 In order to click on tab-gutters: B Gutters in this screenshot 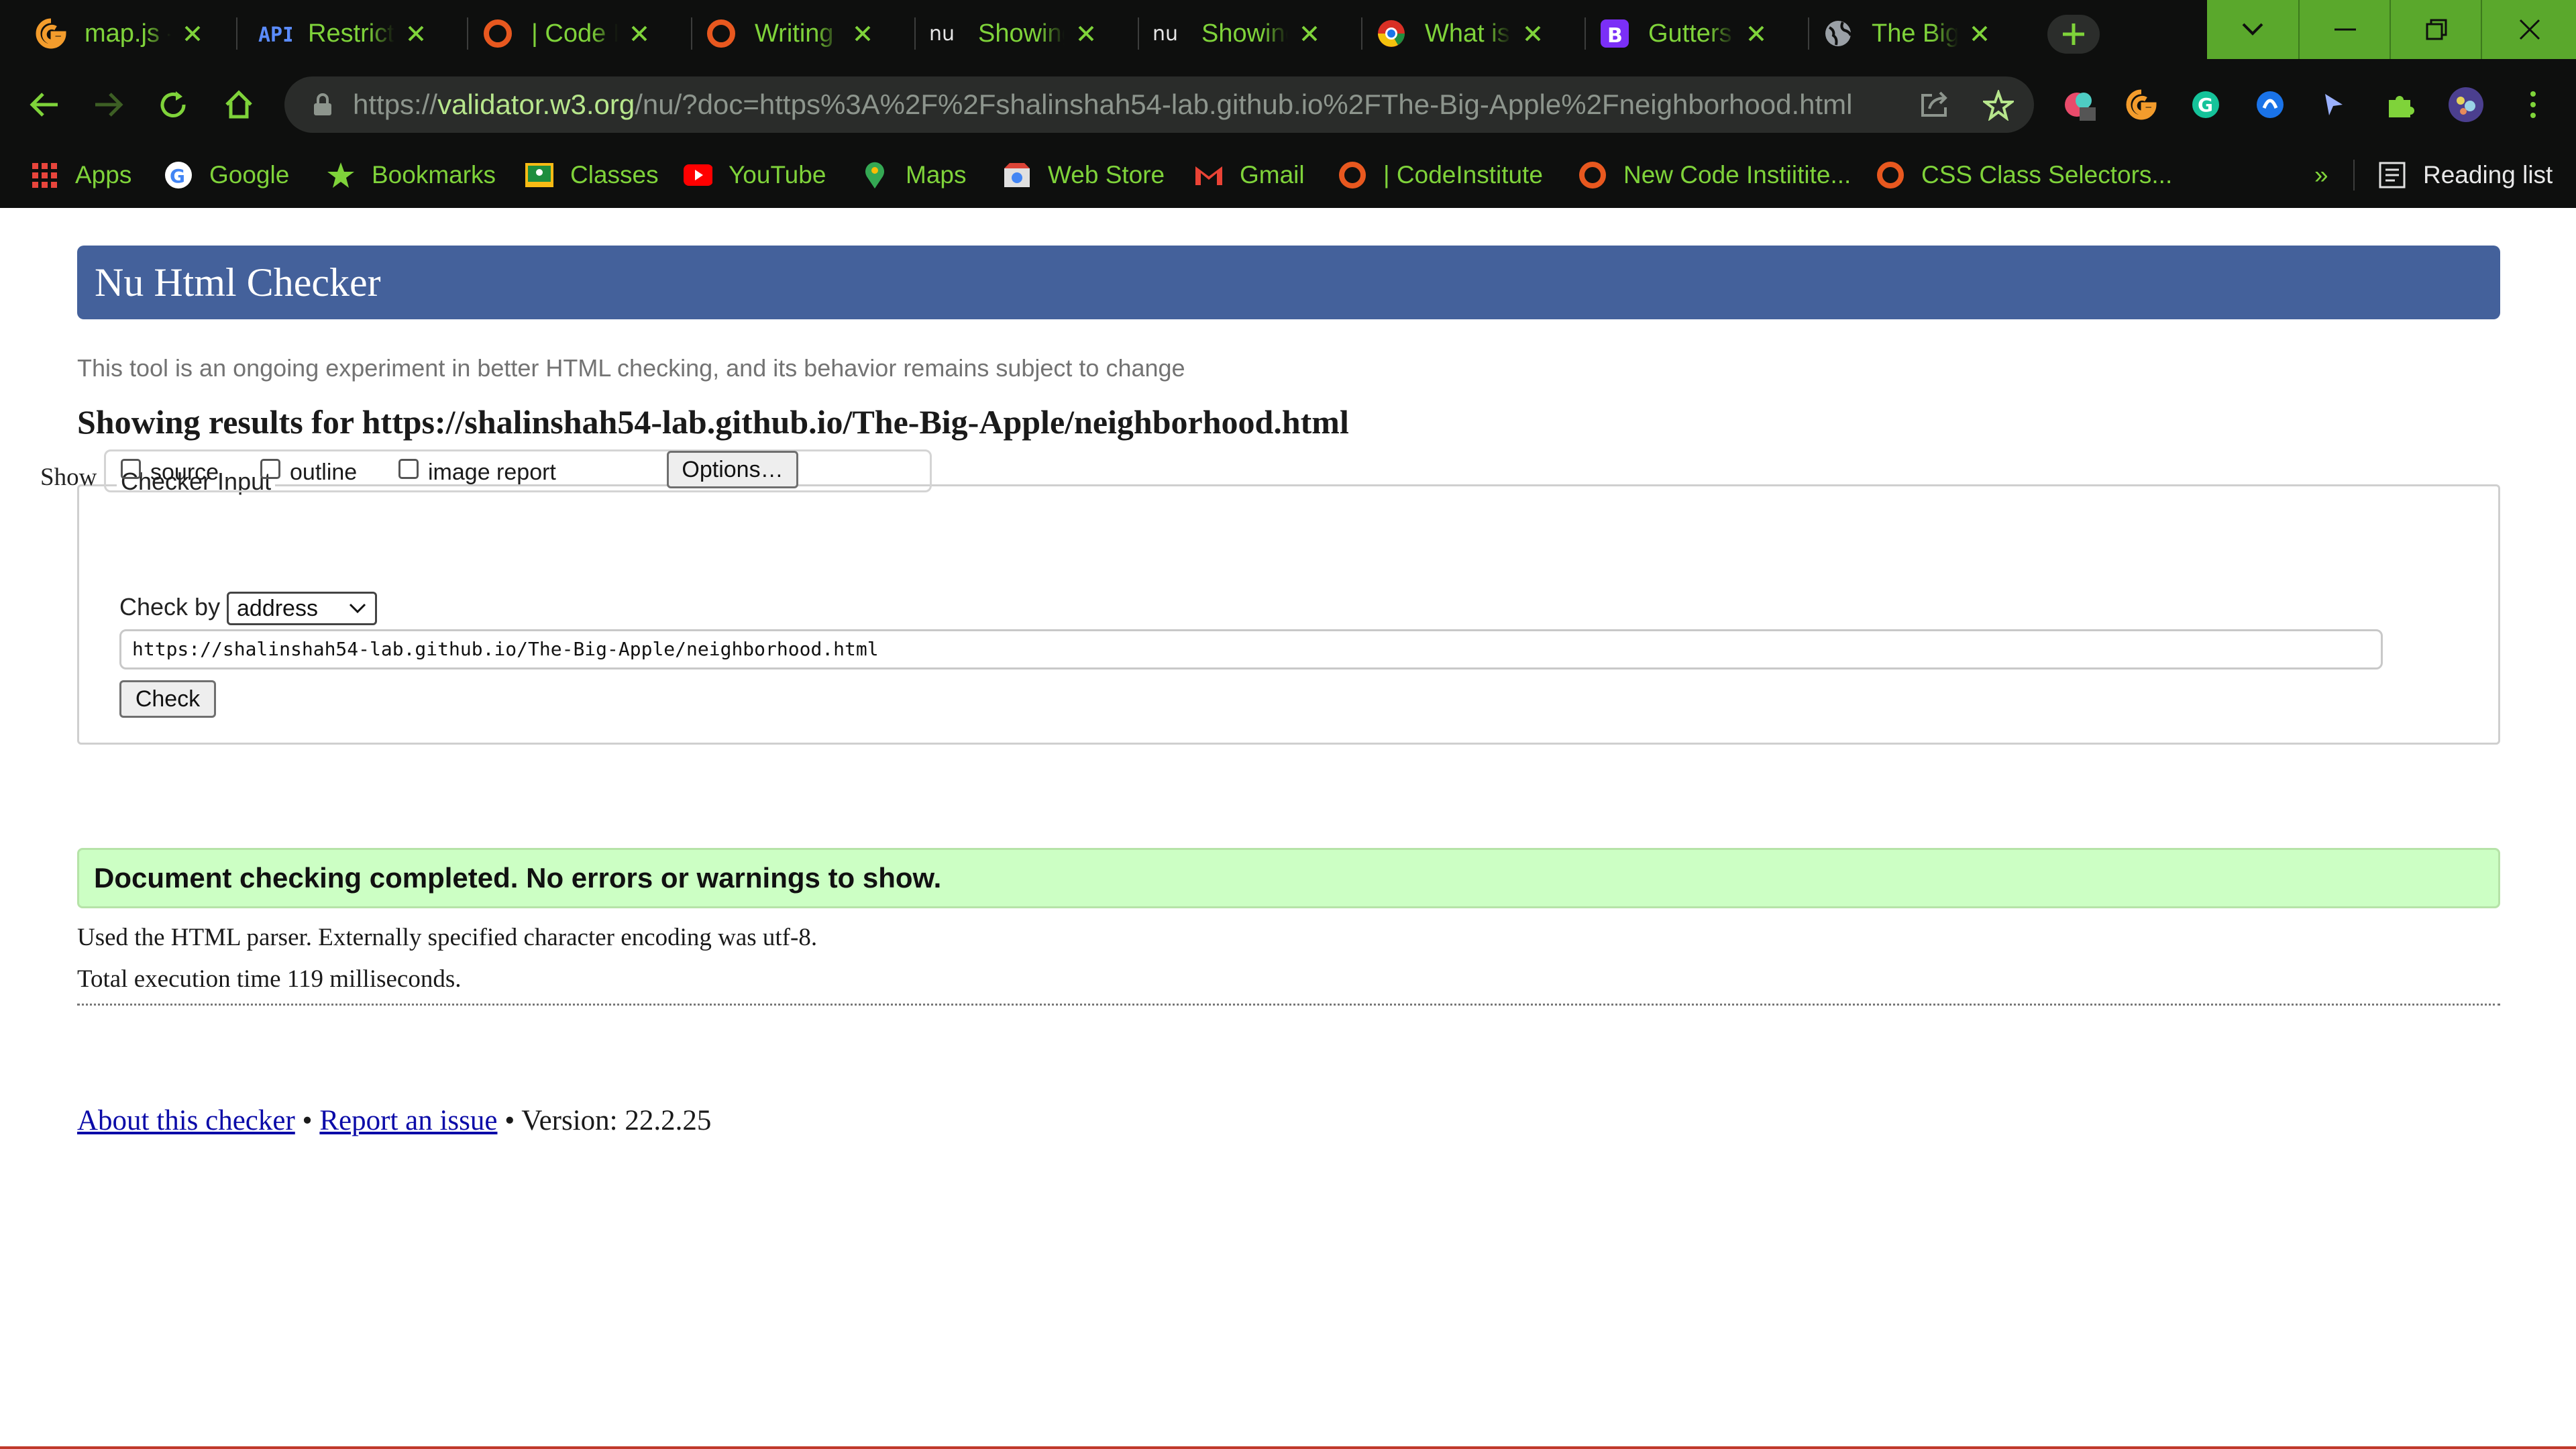, I will do `click(1675, 33)`.